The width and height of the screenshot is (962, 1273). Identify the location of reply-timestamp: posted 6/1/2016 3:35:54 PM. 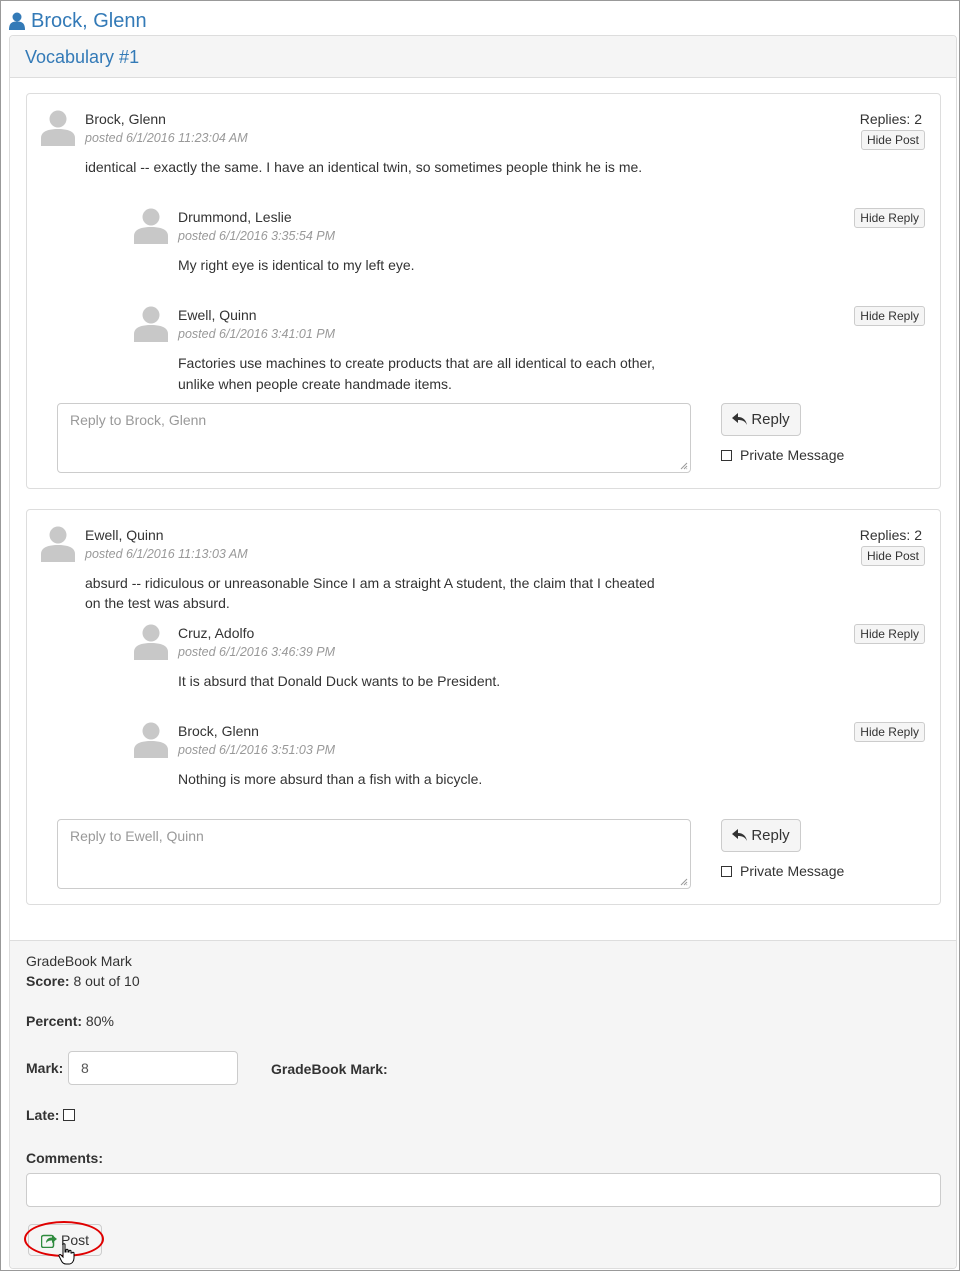
(257, 236).